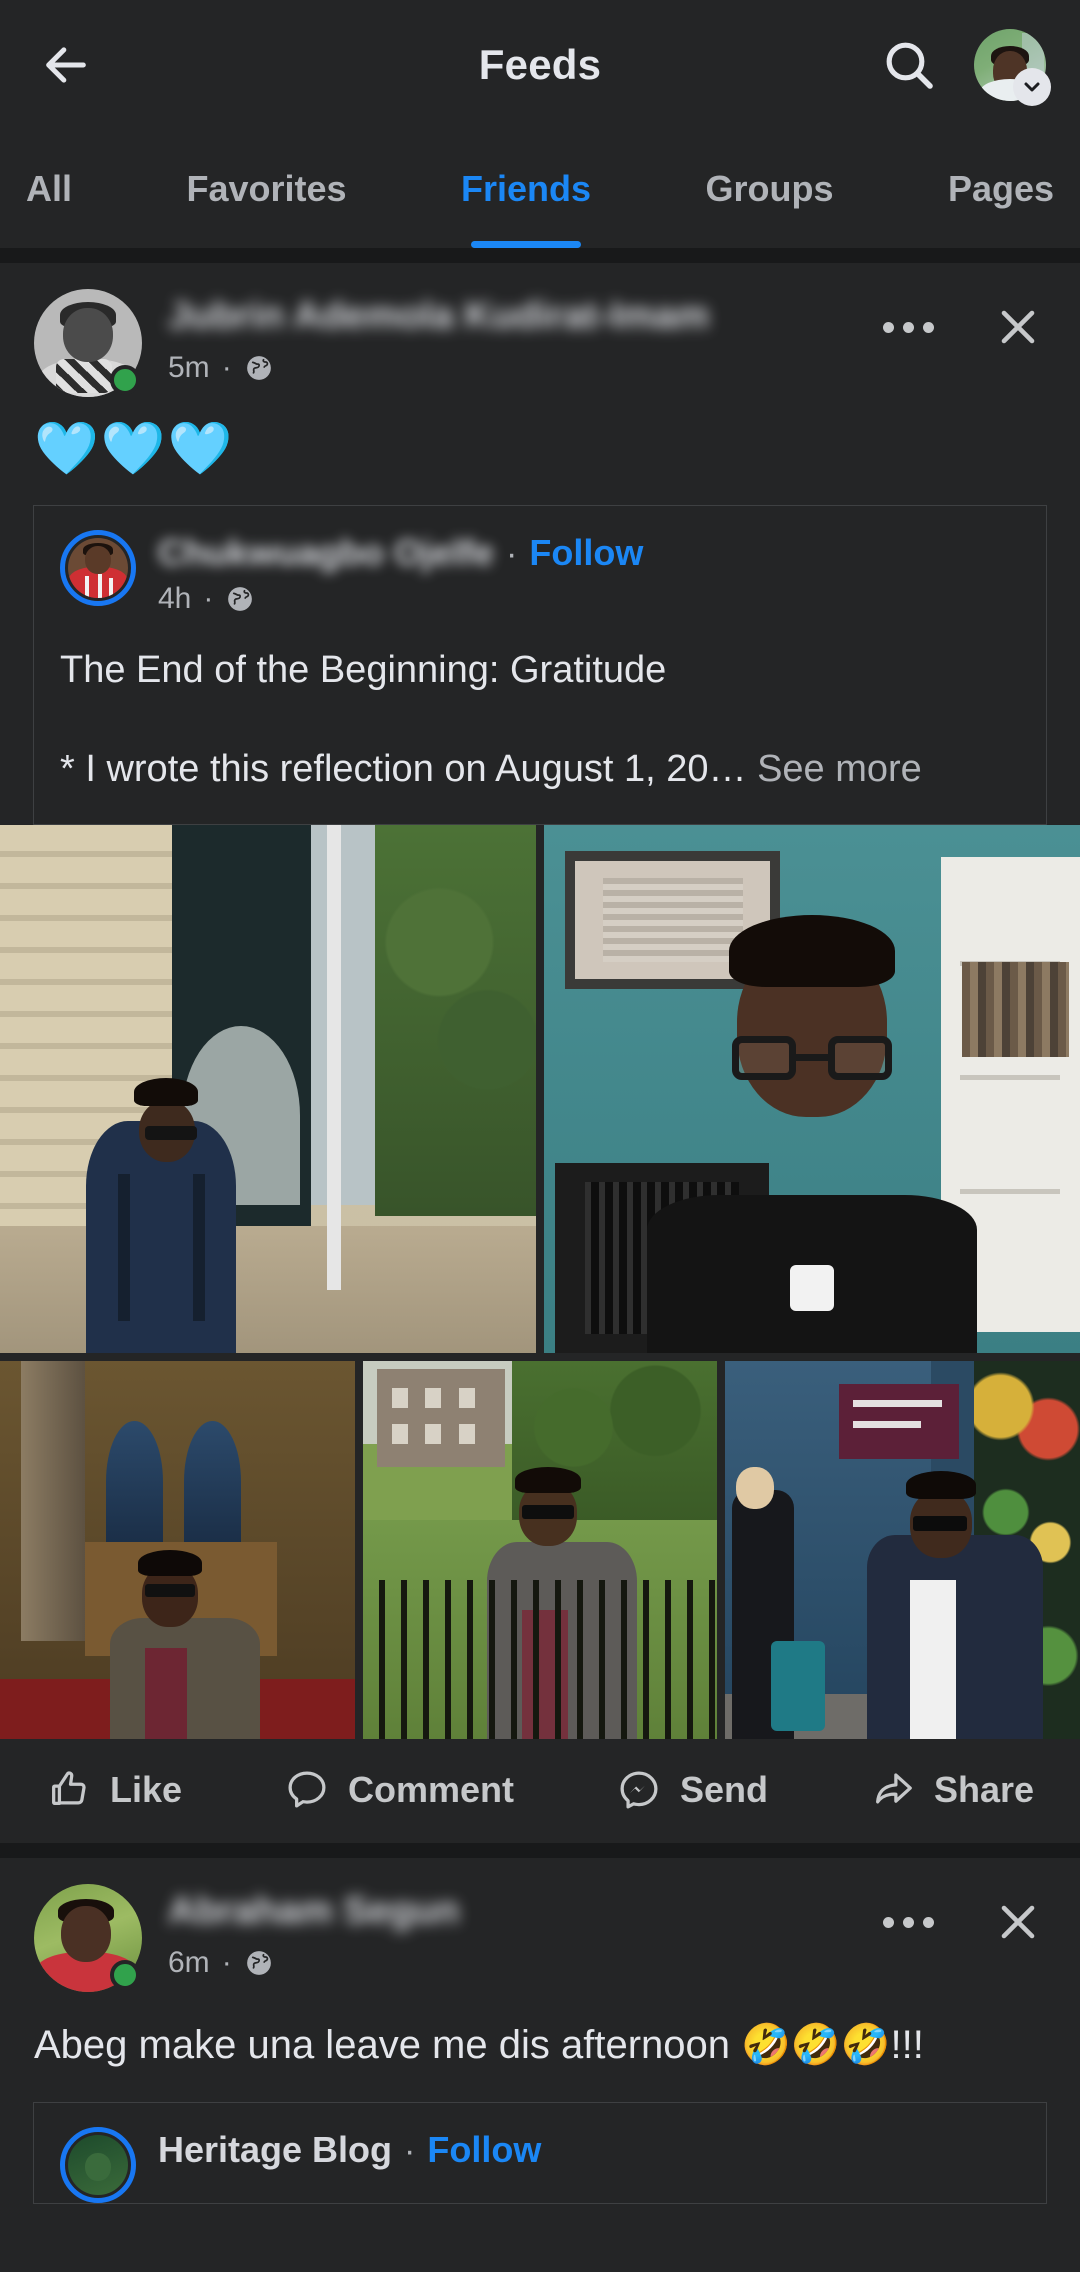 The image size is (1080, 2272). I want to click on post-1-close-button, so click(1018, 327).